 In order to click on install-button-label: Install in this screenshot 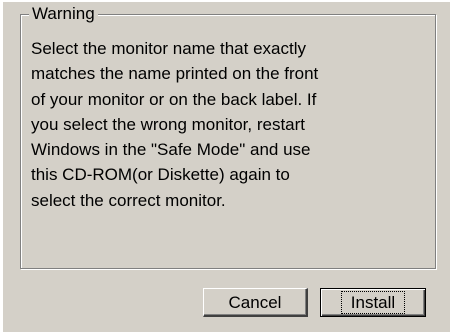, I will do `click(373, 302)`.